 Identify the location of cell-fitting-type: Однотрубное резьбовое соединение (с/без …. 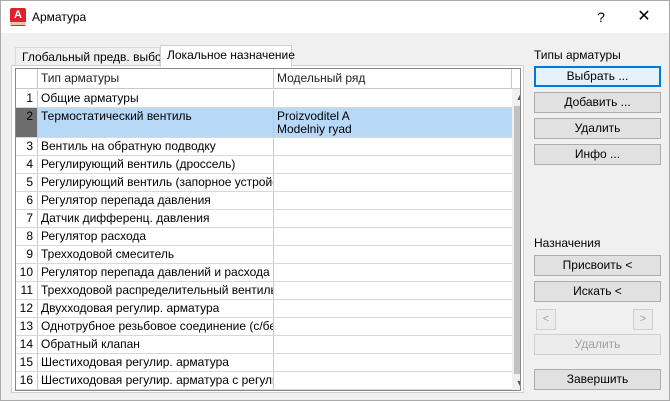
(156, 326).